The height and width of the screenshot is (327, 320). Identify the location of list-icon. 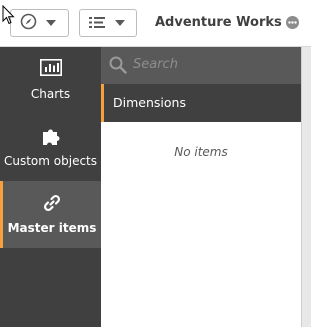
(97, 23).